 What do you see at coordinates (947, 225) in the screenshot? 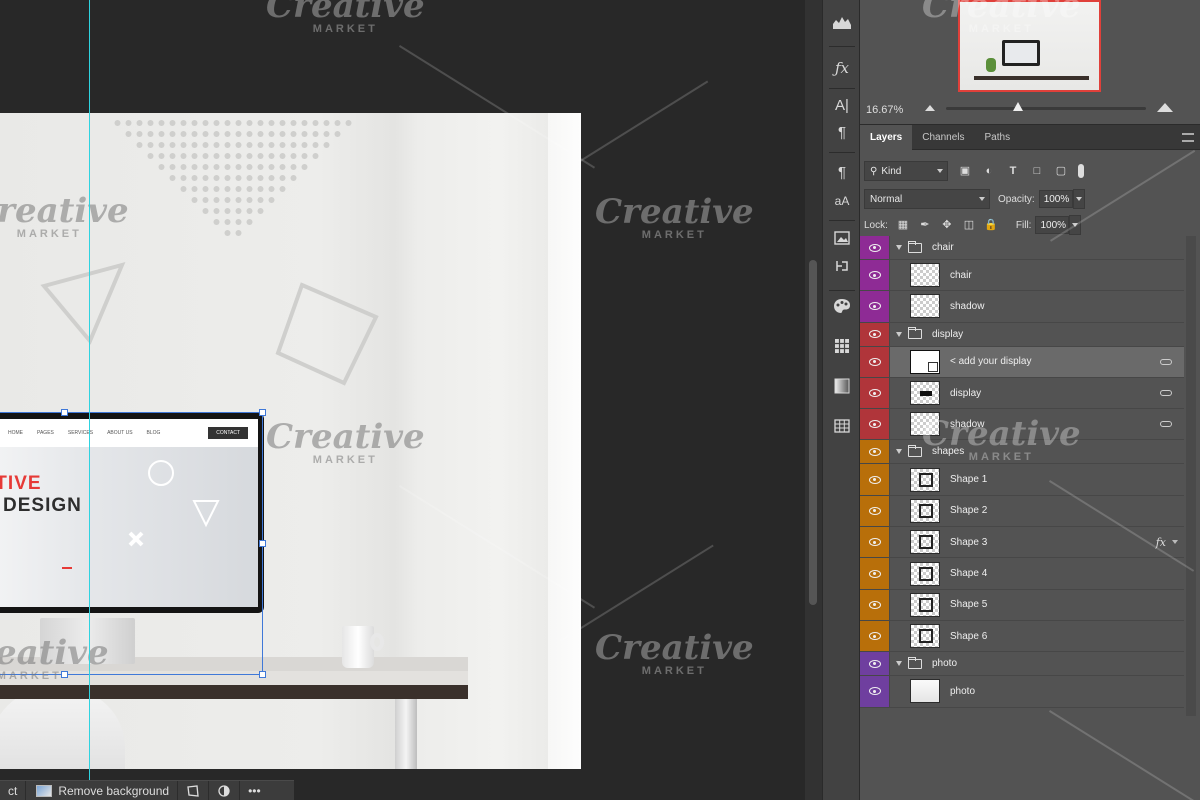
I see `lock-move-icon: ✥` at bounding box center [947, 225].